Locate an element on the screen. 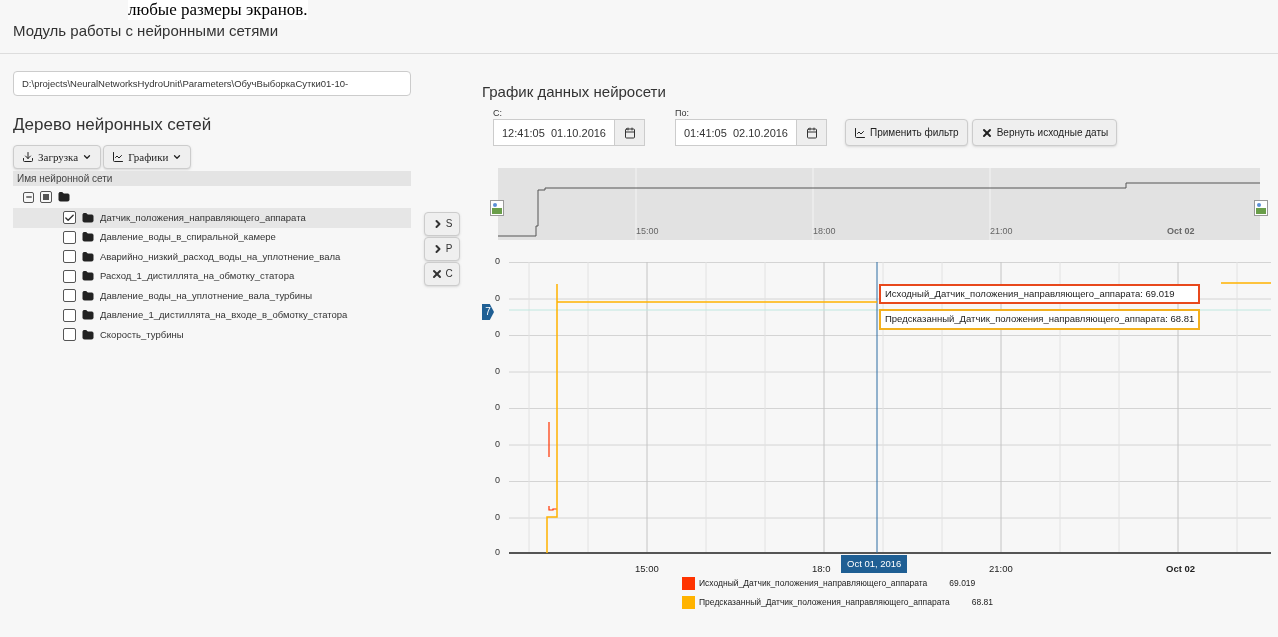 The height and width of the screenshot is (637, 1278). tree-item: Давление_воды_на_уплотнение_вала_турбины is located at coordinates (212, 296).